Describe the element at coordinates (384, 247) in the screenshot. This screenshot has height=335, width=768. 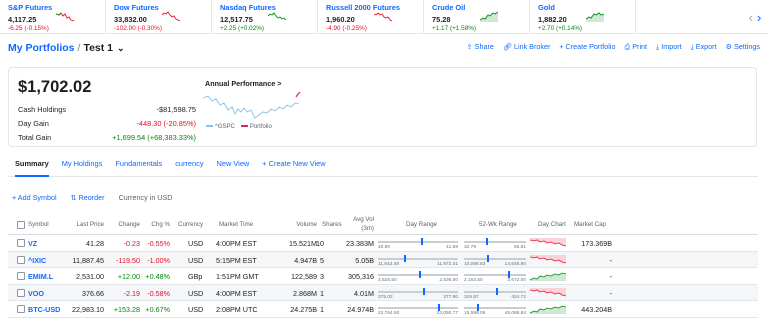
I see `day-low: 40.90` at that location.